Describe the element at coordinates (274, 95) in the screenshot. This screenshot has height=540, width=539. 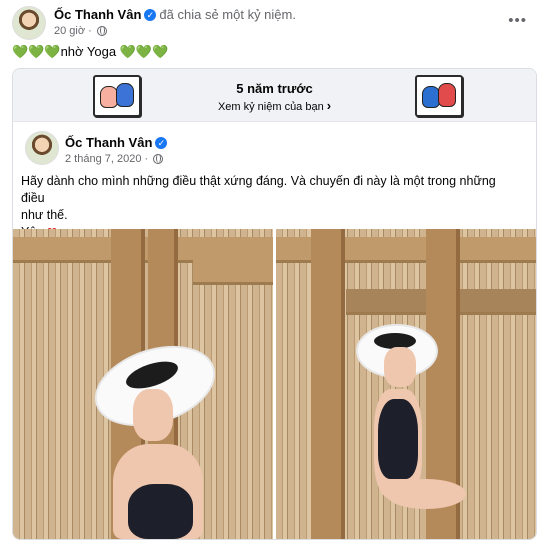
I see `memory-banner: 5 năm trước Xem kỷ niệm của bạn ›` at that location.